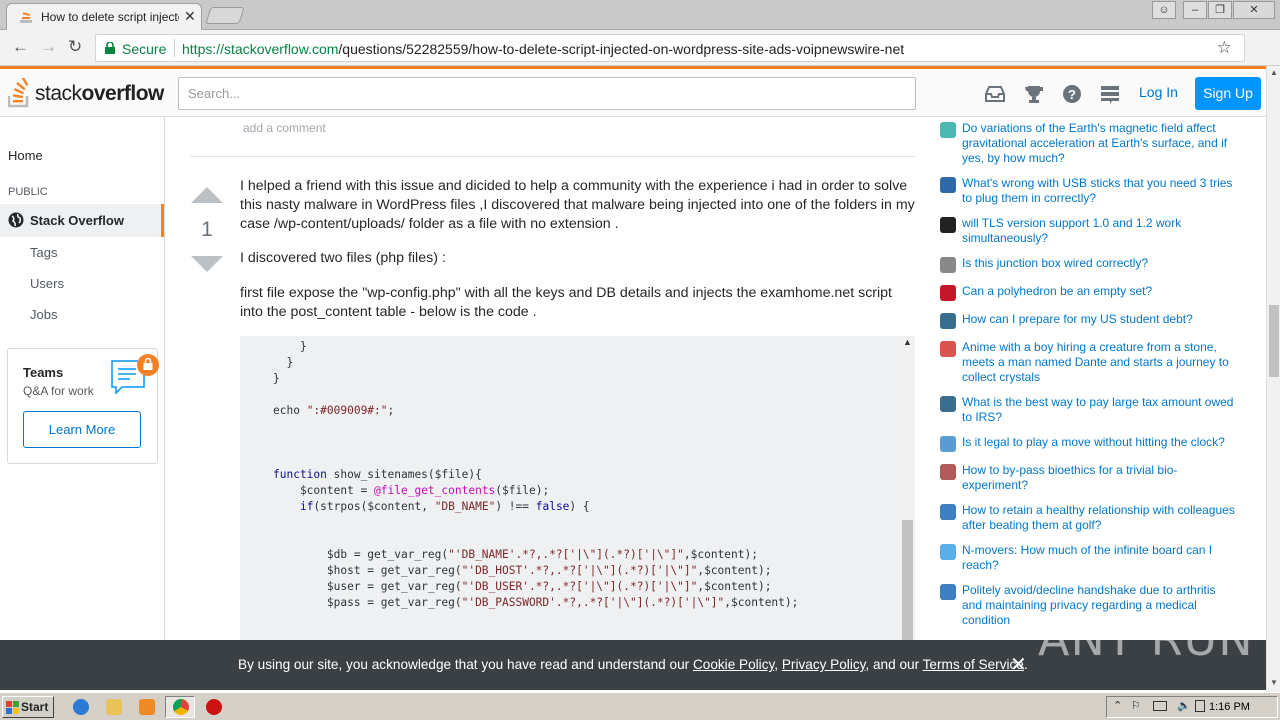 This screenshot has width=1280, height=720. Describe the element at coordinates (190, 16) in the screenshot. I see `tab-close-icon: ✕` at that location.